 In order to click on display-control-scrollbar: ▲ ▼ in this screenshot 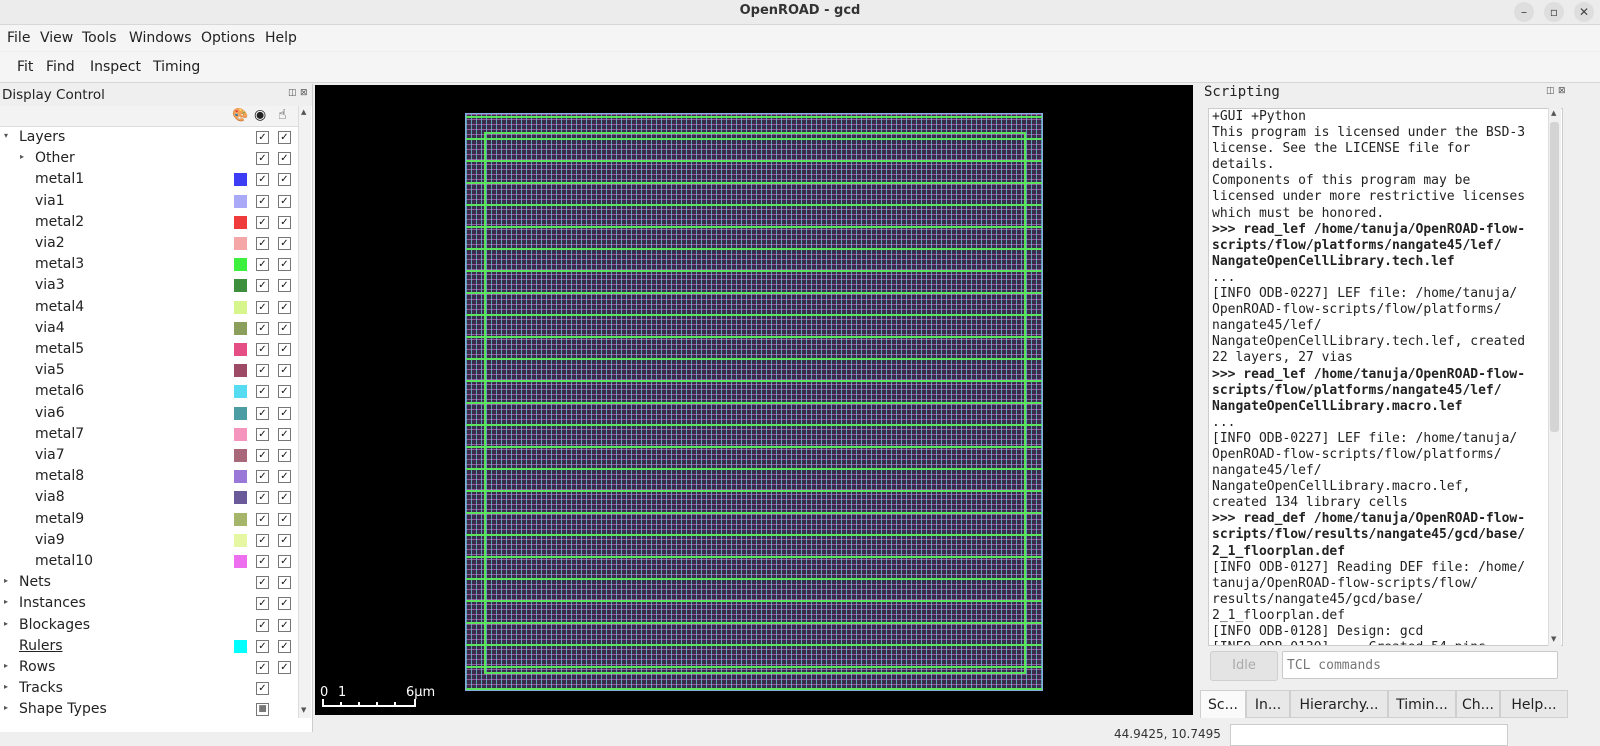, I will do `click(304, 412)`.